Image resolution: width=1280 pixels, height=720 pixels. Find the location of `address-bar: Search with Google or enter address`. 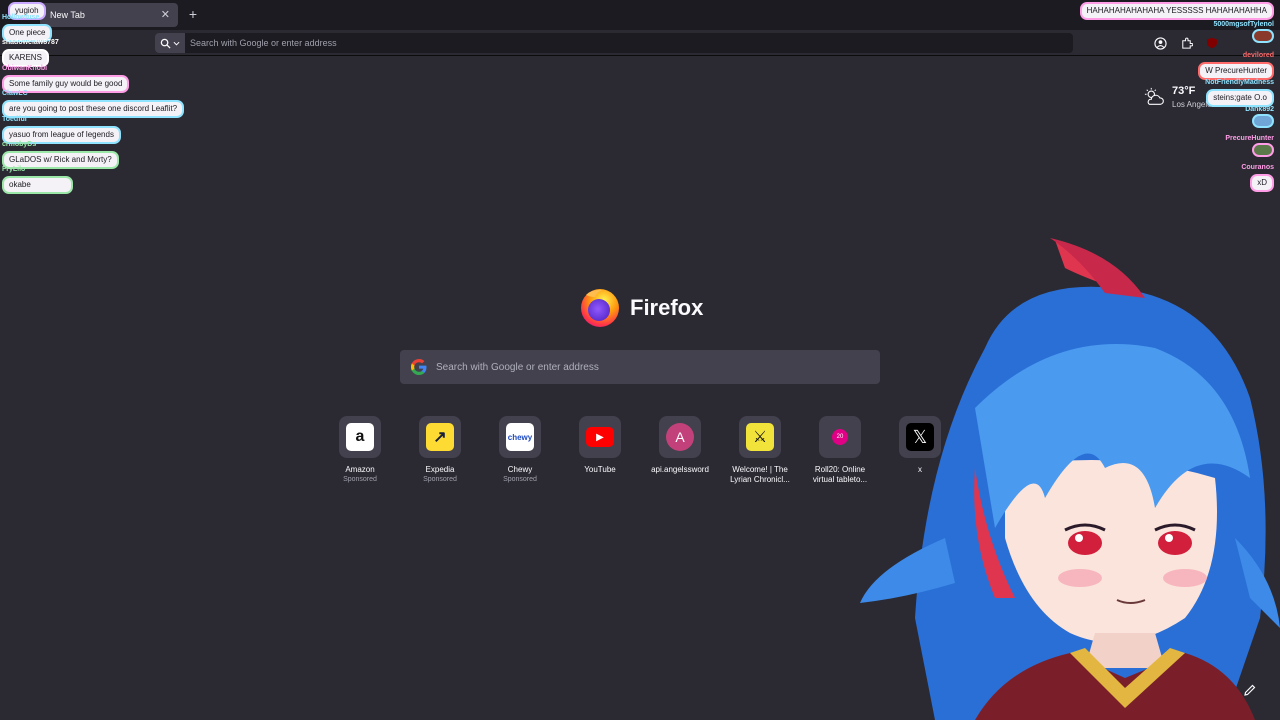

address-bar: Search with Google or enter address is located at coordinates (614, 43).